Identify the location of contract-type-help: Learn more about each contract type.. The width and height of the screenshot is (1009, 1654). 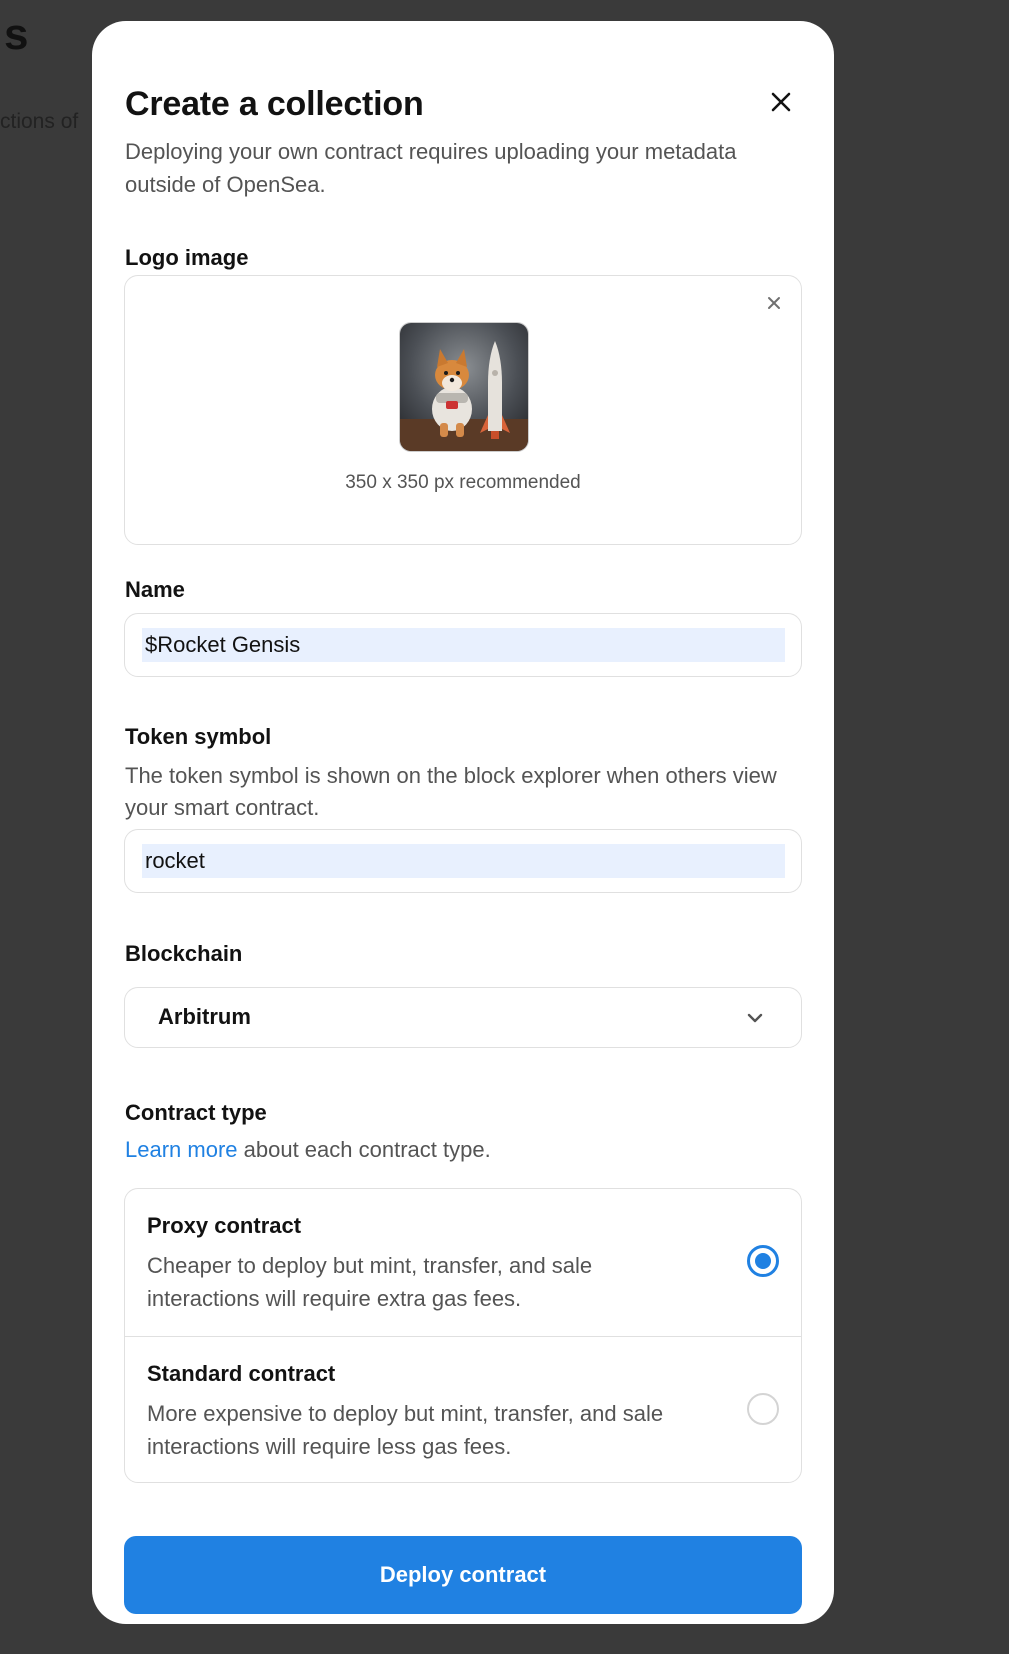
(308, 1150).